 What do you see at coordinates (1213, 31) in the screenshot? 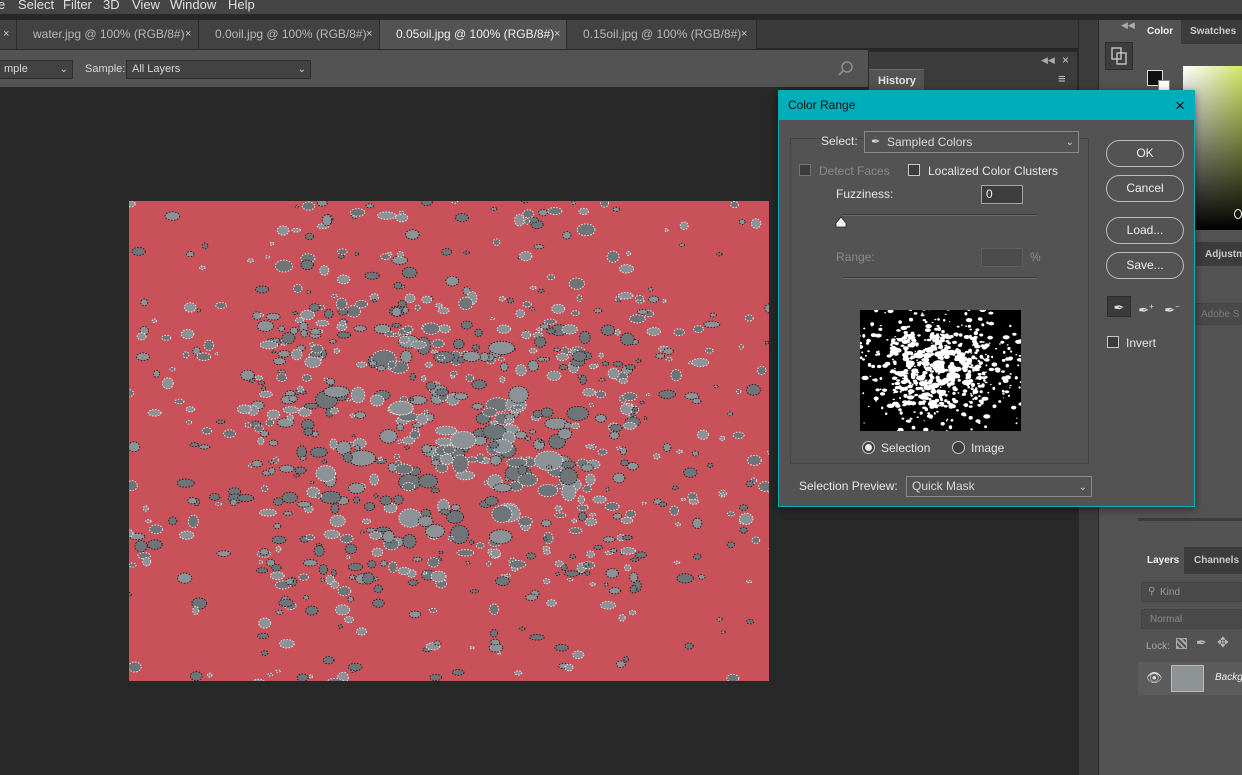
I see `tab-swatches: Swatches` at bounding box center [1213, 31].